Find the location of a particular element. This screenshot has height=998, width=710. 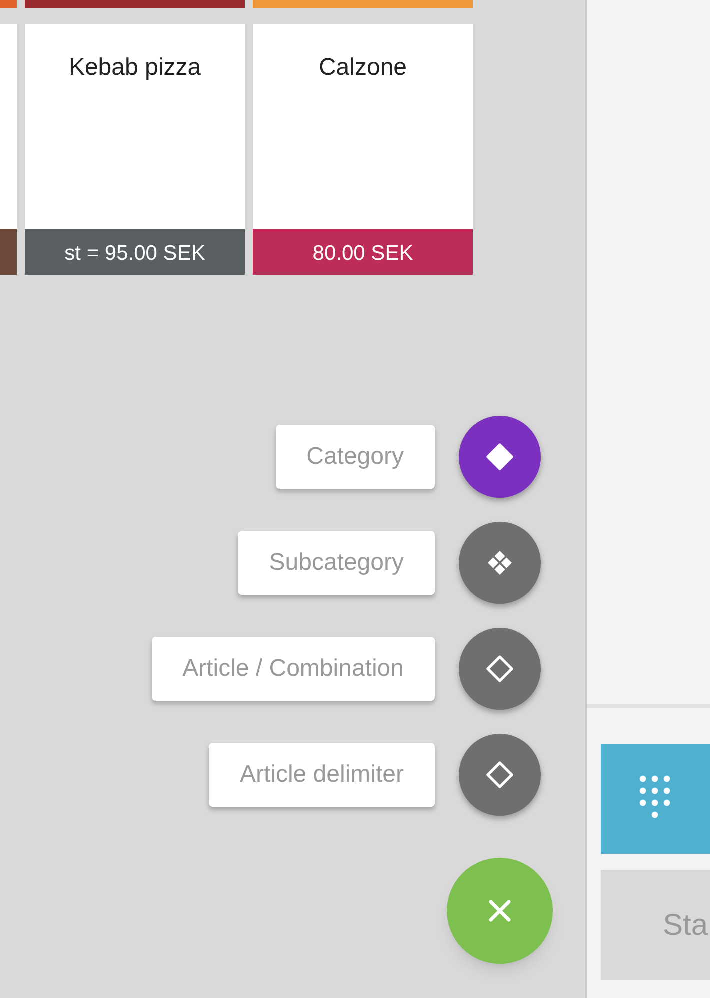

article-card: Kebab pizza st = 95.00 SEK is located at coordinates (135, 149).